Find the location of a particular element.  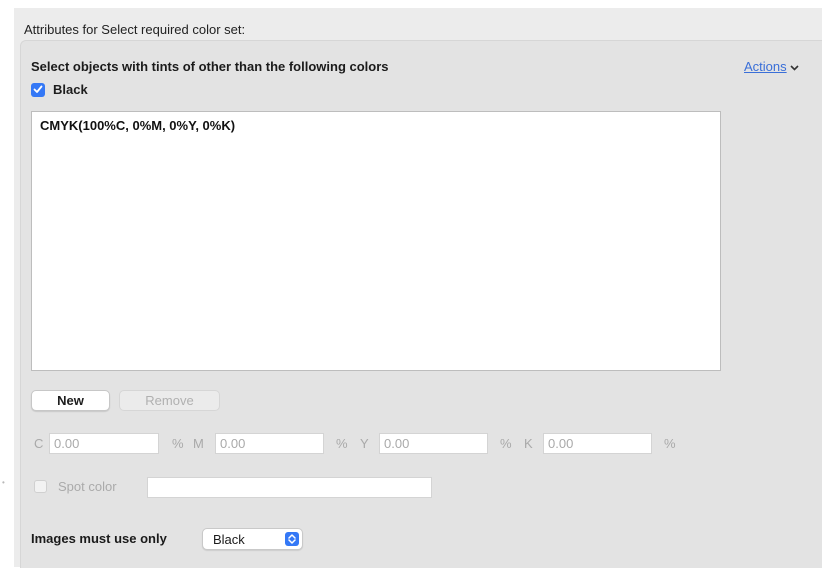

y-unit: % is located at coordinates (506, 443).